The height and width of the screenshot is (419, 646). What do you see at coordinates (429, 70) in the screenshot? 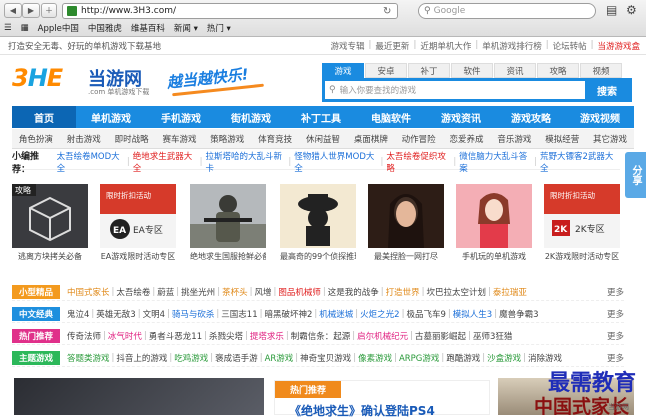
I see `search-tab-patch: 补丁` at bounding box center [429, 70].